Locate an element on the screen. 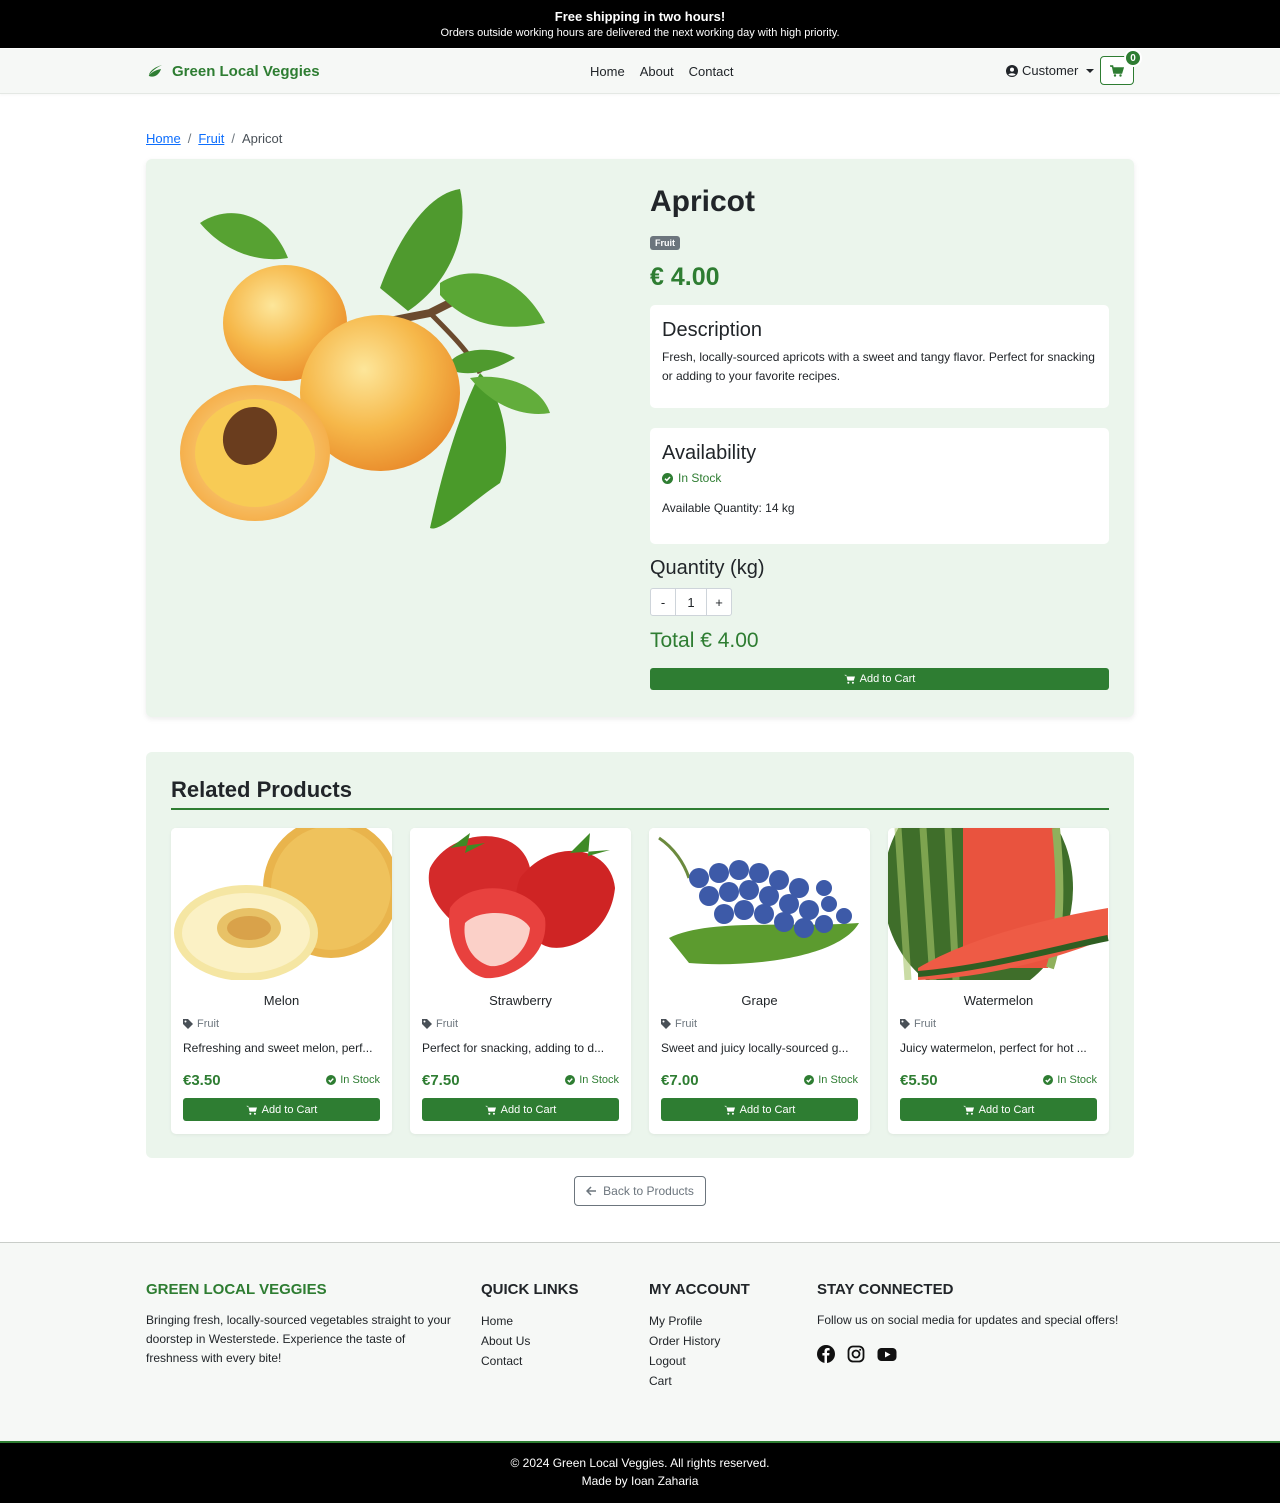  nav-contact: Contact is located at coordinates (711, 71).